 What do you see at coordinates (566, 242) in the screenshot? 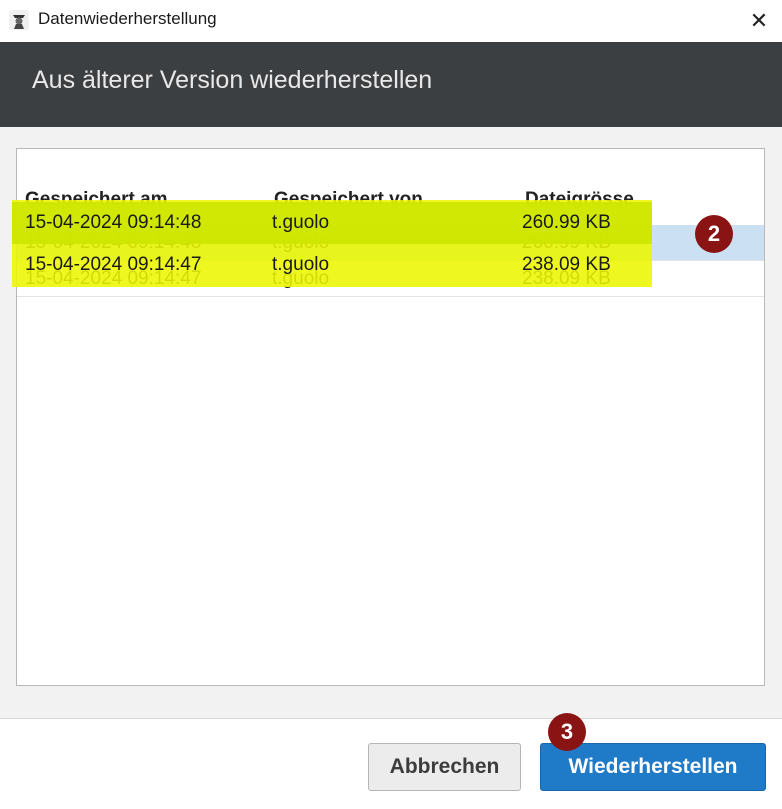
I see `cell-size: 260.99 KB` at bounding box center [566, 242].